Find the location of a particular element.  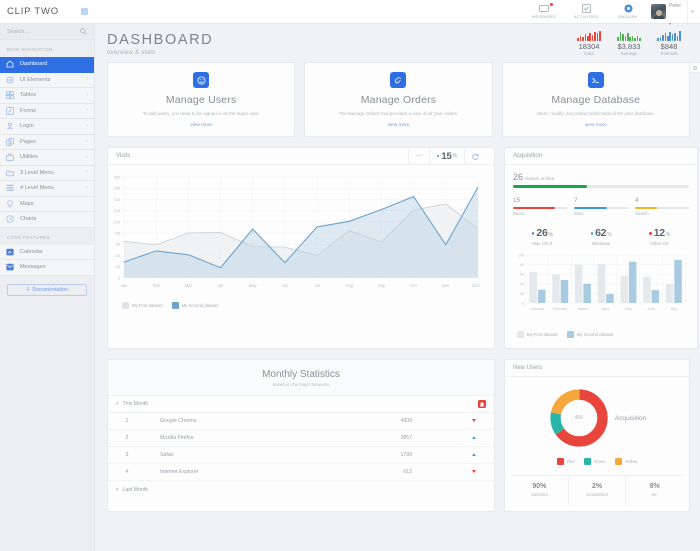

legend-item-second-dataset: My Second dataset is located at coordinates (194, 305).